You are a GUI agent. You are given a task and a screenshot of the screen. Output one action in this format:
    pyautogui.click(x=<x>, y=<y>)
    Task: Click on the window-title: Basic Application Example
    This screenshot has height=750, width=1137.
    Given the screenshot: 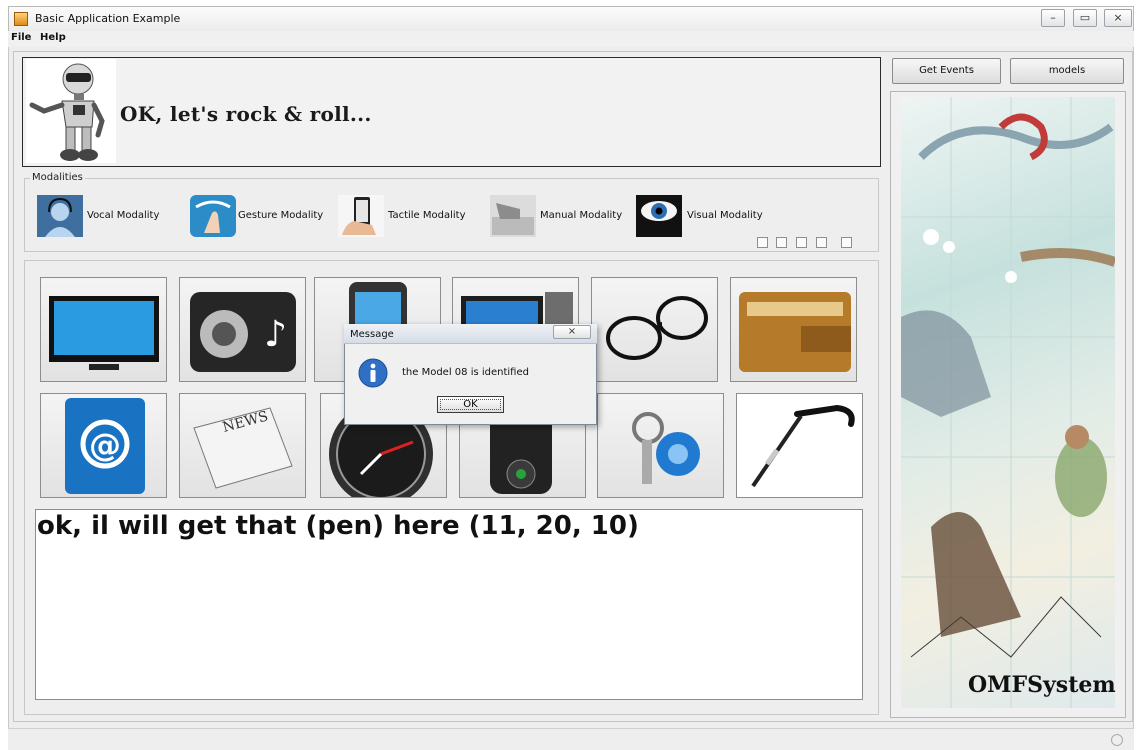 What is the action you would take?
    pyautogui.click(x=108, y=18)
    